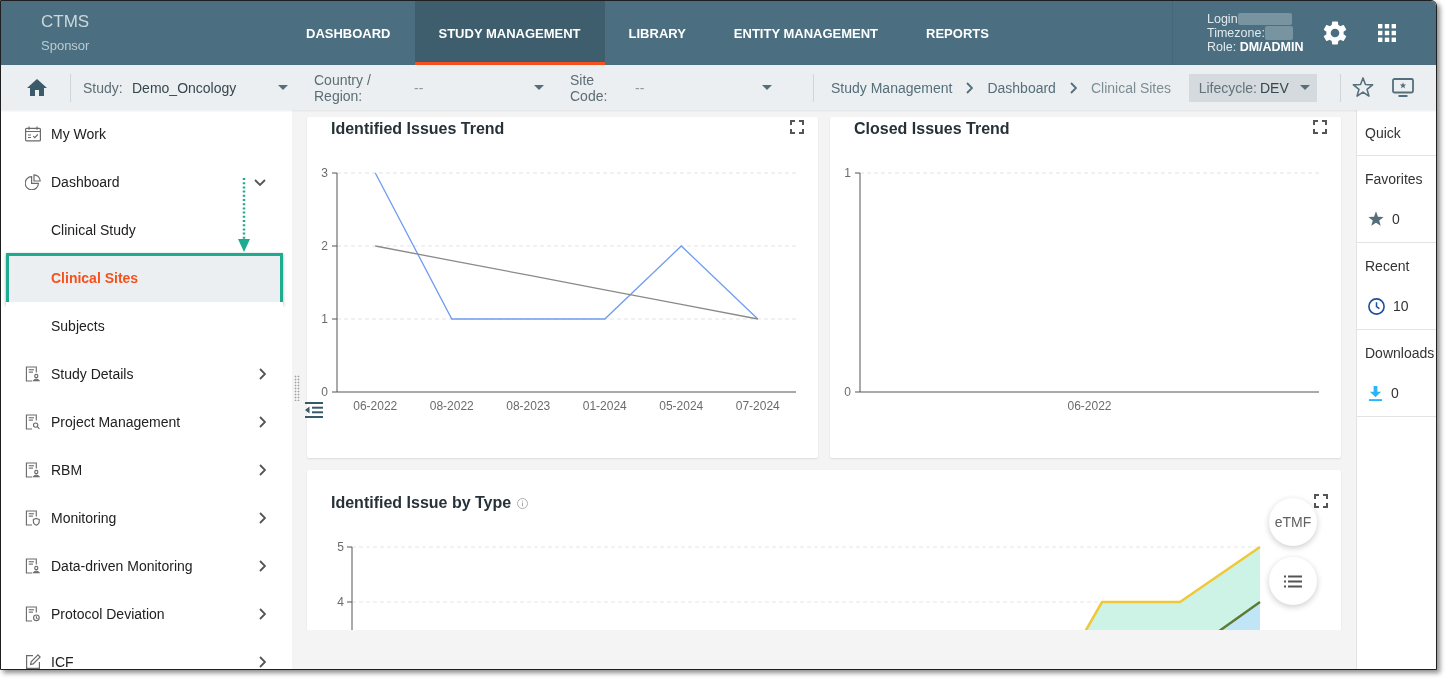  Describe the element at coordinates (657, 33) in the screenshot. I see `nav-tab: LIBRARY` at that location.